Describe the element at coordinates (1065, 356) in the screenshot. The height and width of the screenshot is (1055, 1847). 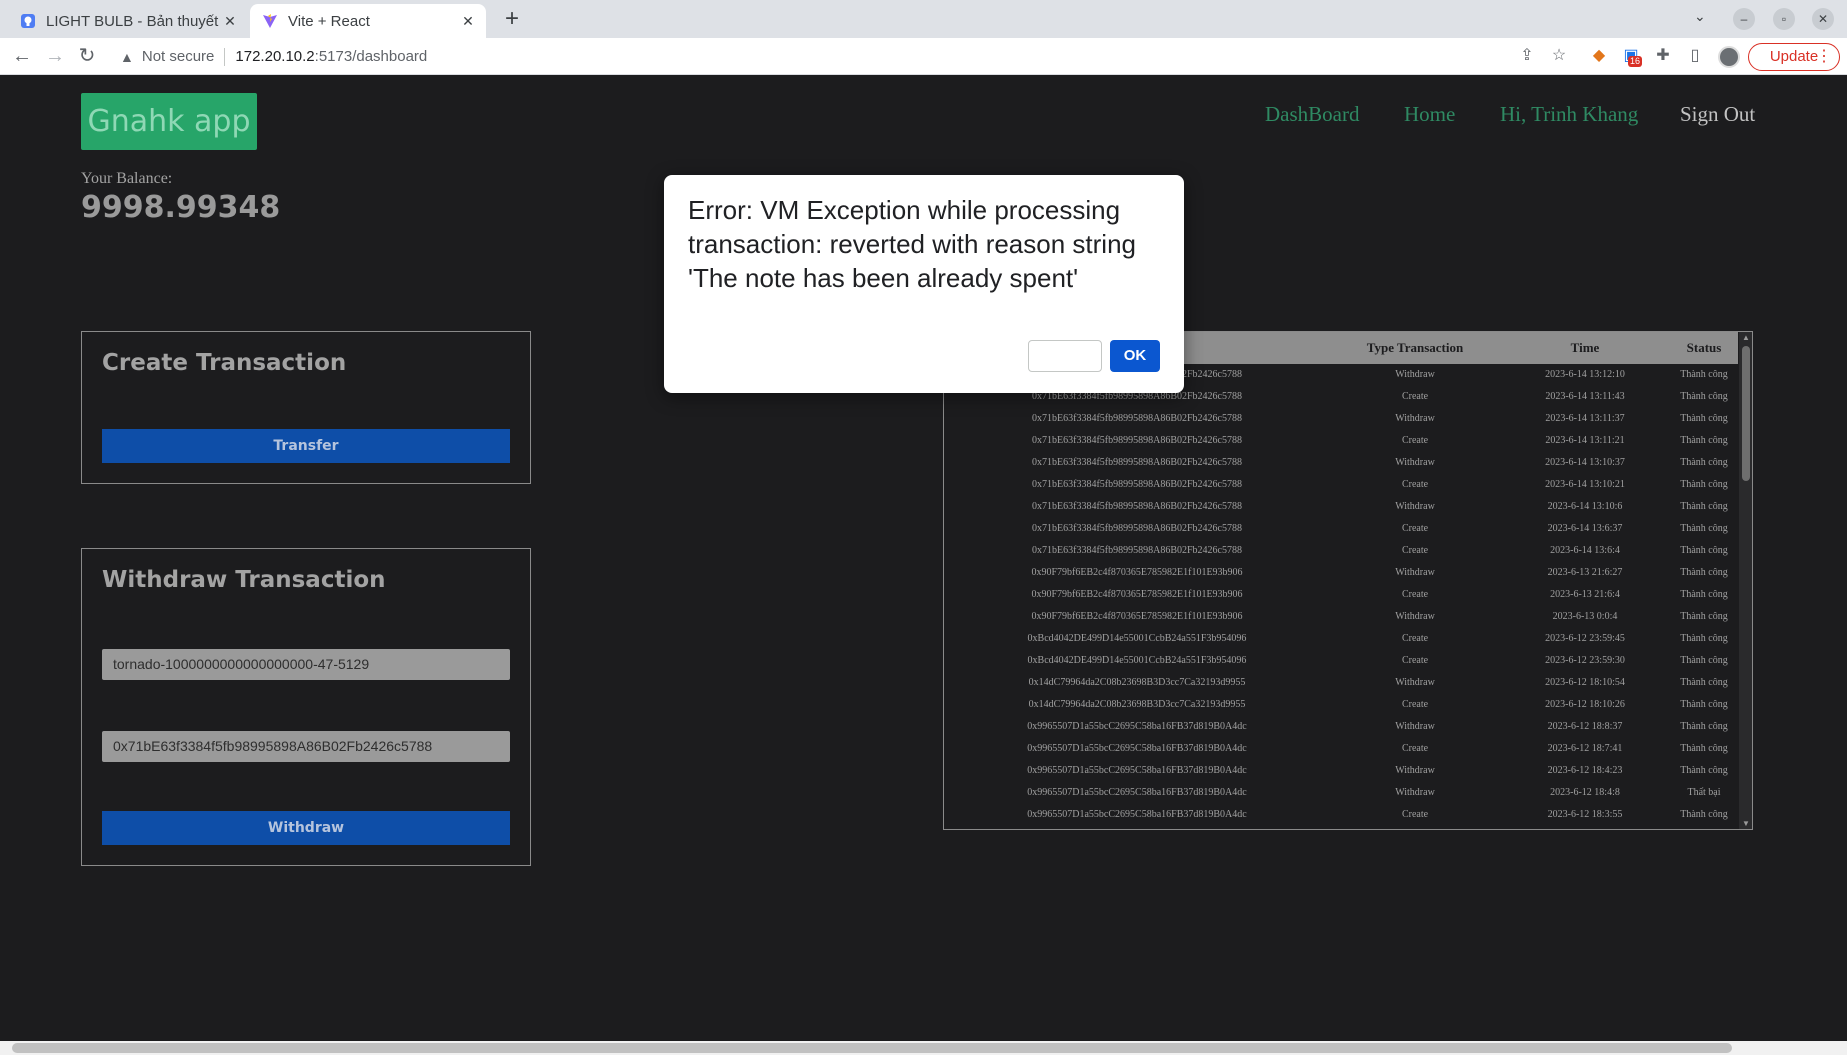
I see `dialog-secondary-button` at that location.